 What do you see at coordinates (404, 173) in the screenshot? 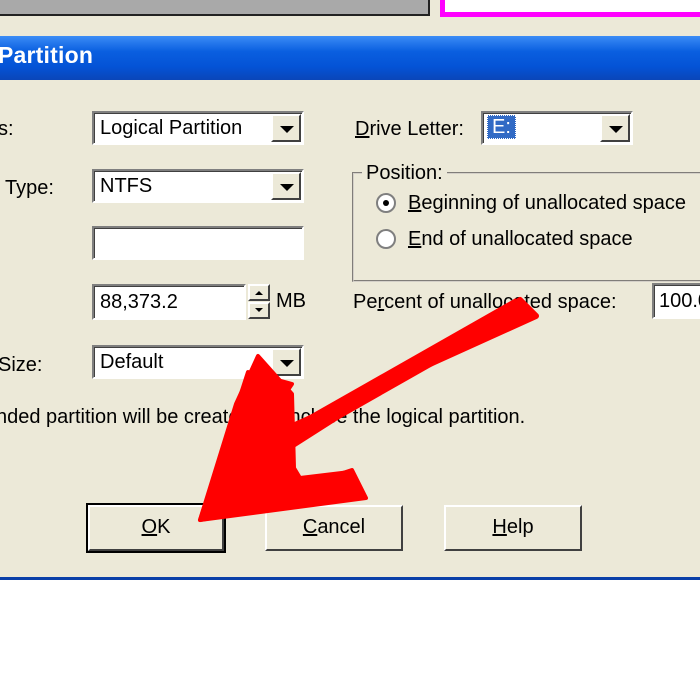
I see `position-group-label: Position:` at bounding box center [404, 173].